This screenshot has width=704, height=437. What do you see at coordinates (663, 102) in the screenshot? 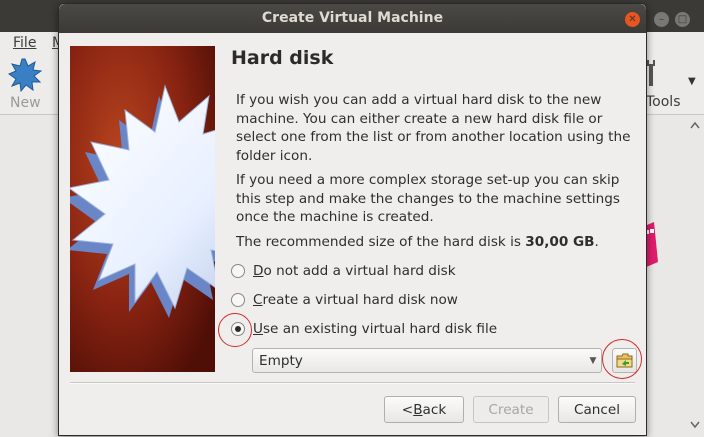
I see `tools-button-label: Tools` at bounding box center [663, 102].